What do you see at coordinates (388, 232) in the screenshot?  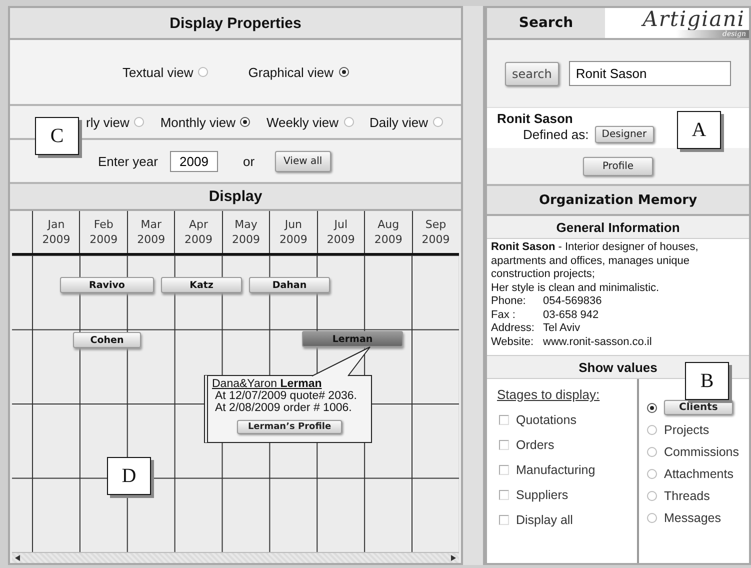 I see `month-header: Aug 2009` at bounding box center [388, 232].